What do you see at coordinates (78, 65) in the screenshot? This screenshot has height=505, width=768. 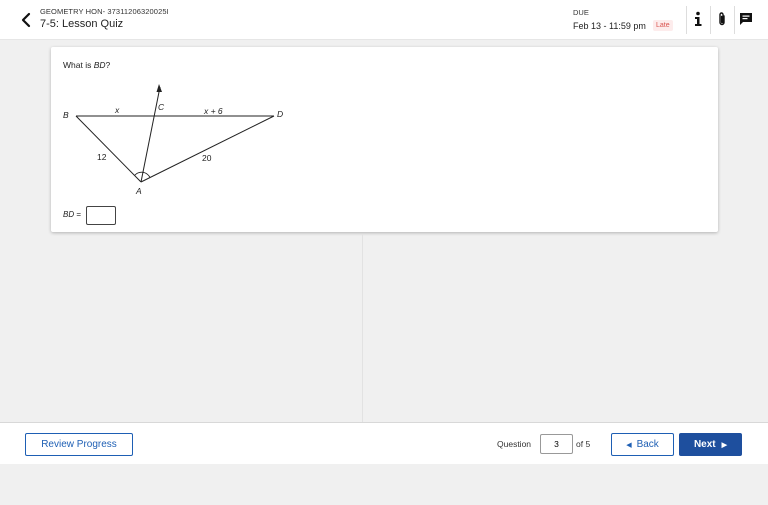 I see `prompt-text: What is` at bounding box center [78, 65].